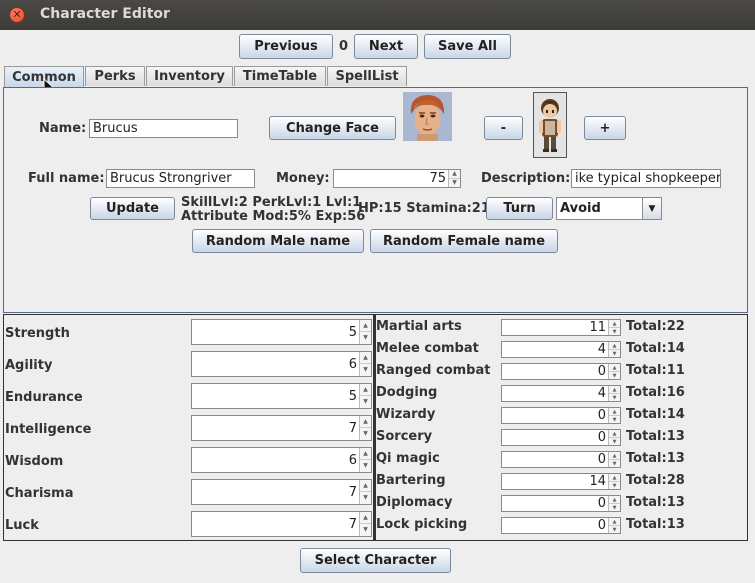 This screenshot has height=583, width=755. What do you see at coordinates (286, 46) in the screenshot?
I see `previous-button: Previous` at bounding box center [286, 46].